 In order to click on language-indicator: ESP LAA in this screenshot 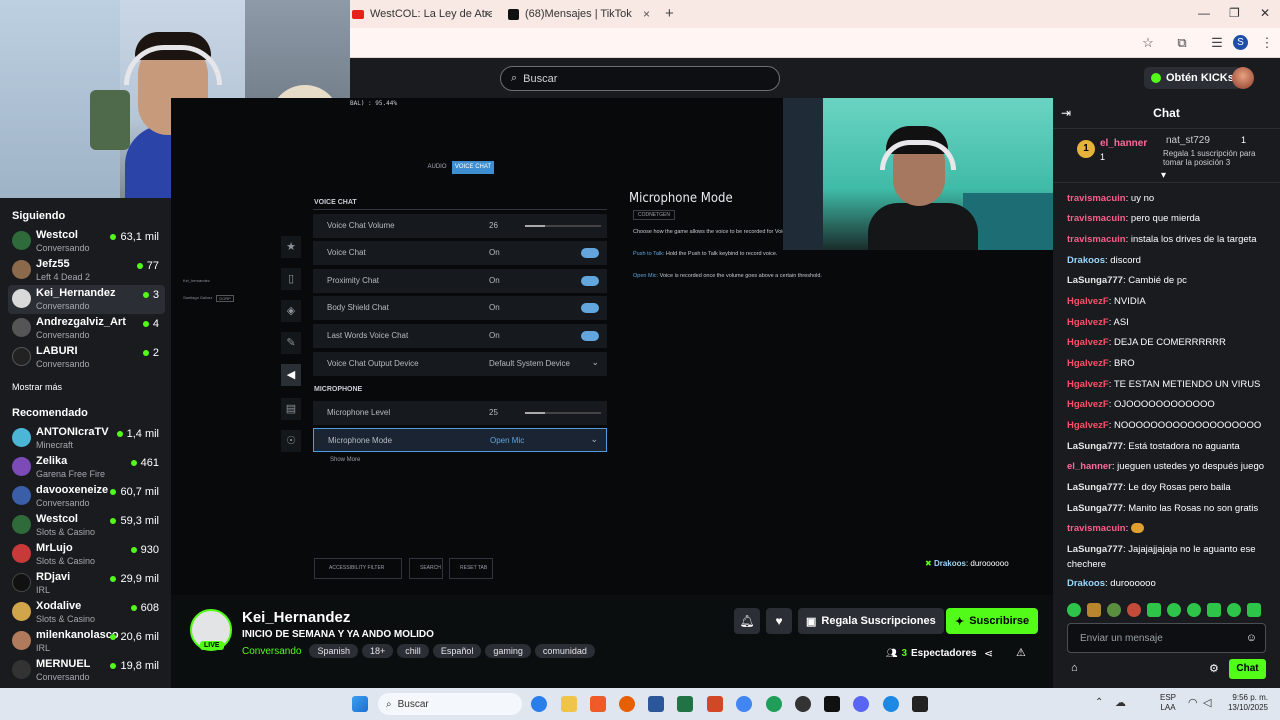, I will do `click(1168, 703)`.